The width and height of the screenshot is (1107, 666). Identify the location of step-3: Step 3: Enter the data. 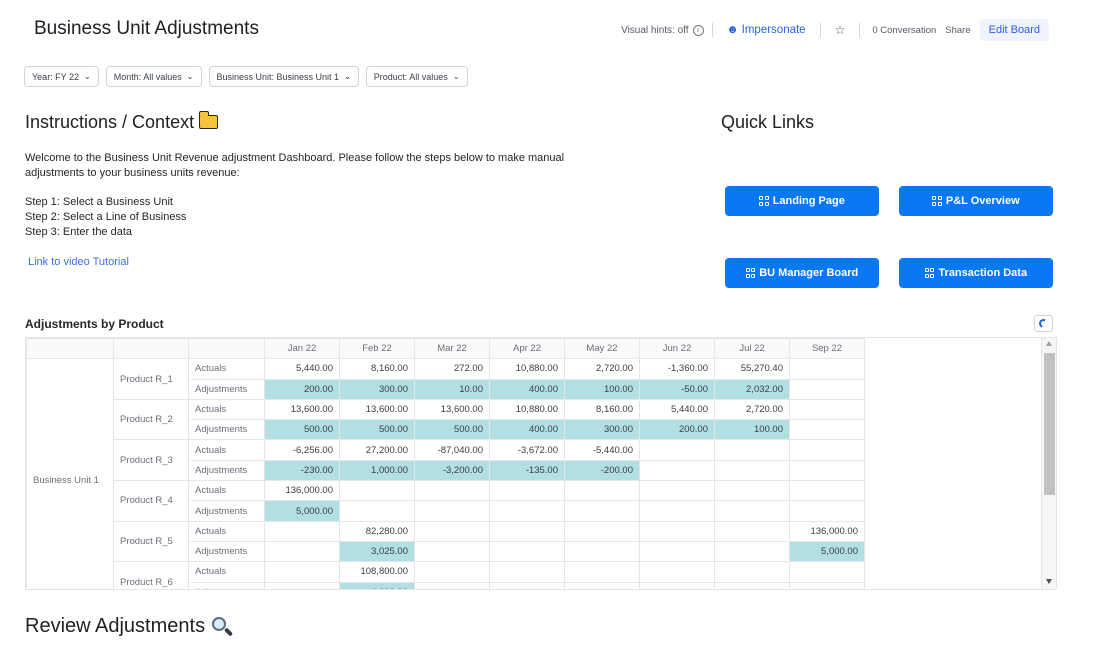
(79, 232).